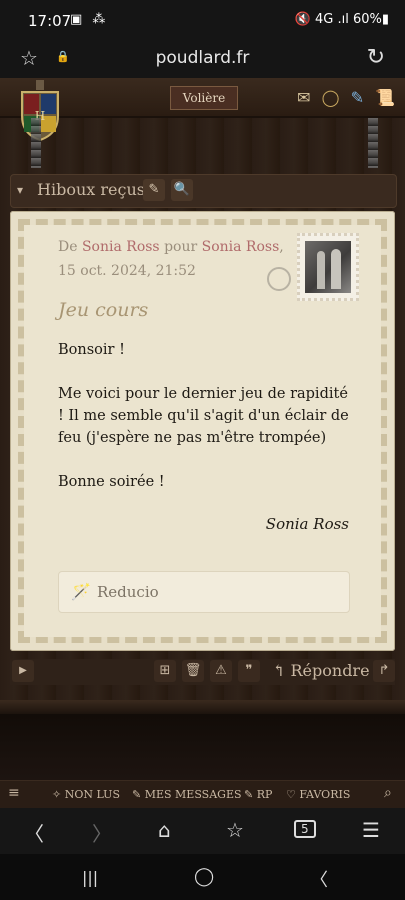 This screenshot has height=900, width=405. I want to click on left-chain, so click(36, 143).